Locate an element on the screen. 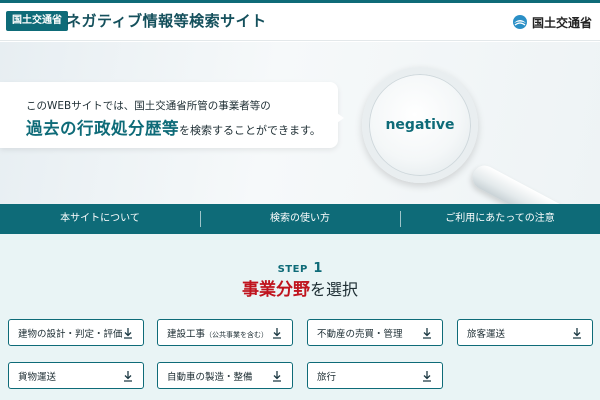 This screenshot has height=400, width=600. lens-word: negative is located at coordinates (420, 125).